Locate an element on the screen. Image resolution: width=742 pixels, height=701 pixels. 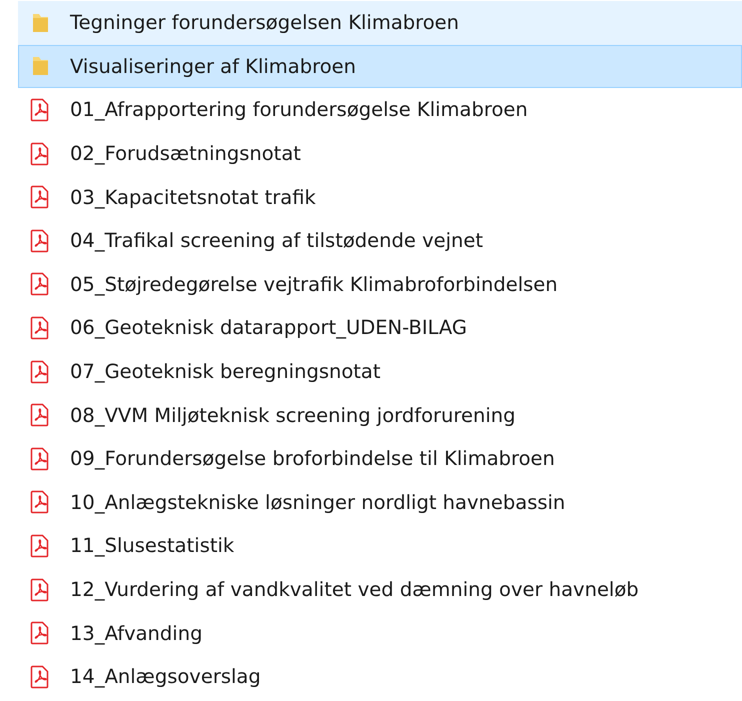
file-row: Tegninger forundersøgelsen Klimabroen is located at coordinates (380, 23).